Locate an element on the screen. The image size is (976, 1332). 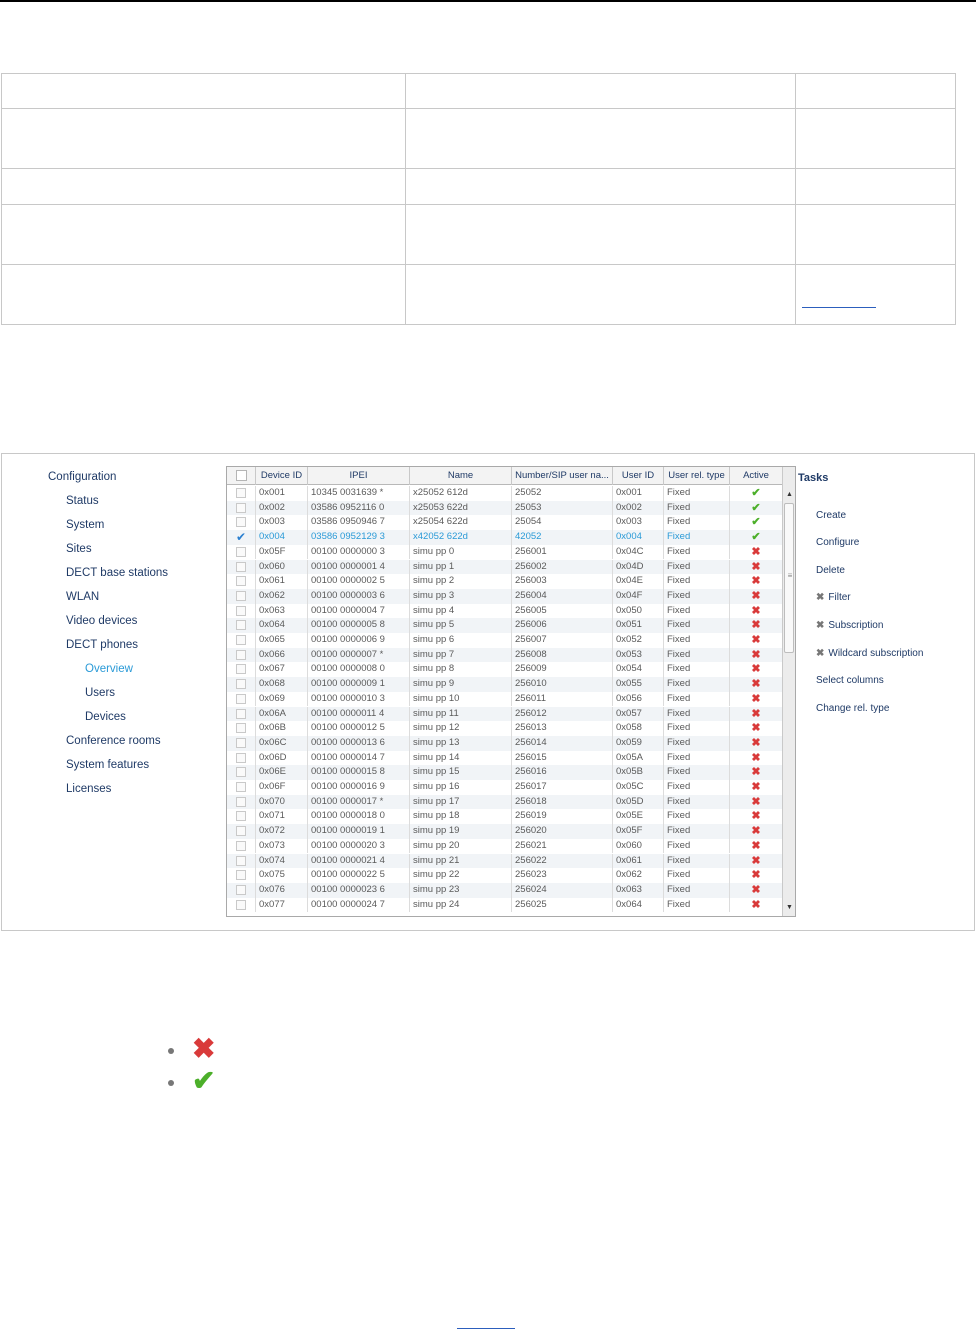
nav-item-sites: Sites is located at coordinates (79, 549).